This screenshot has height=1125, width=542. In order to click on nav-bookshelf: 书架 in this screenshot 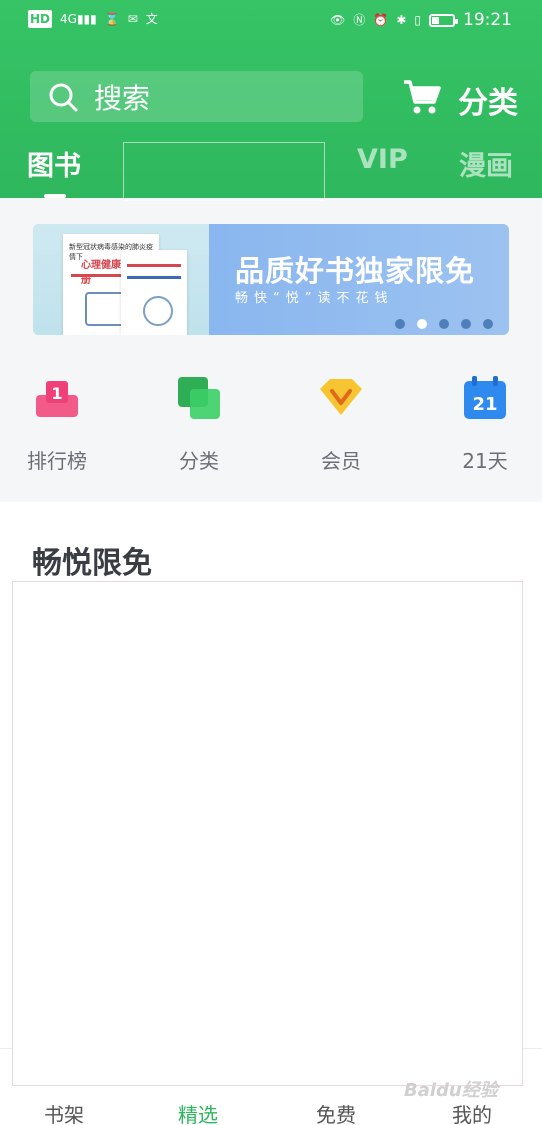, I will do `click(64, 1112)`.